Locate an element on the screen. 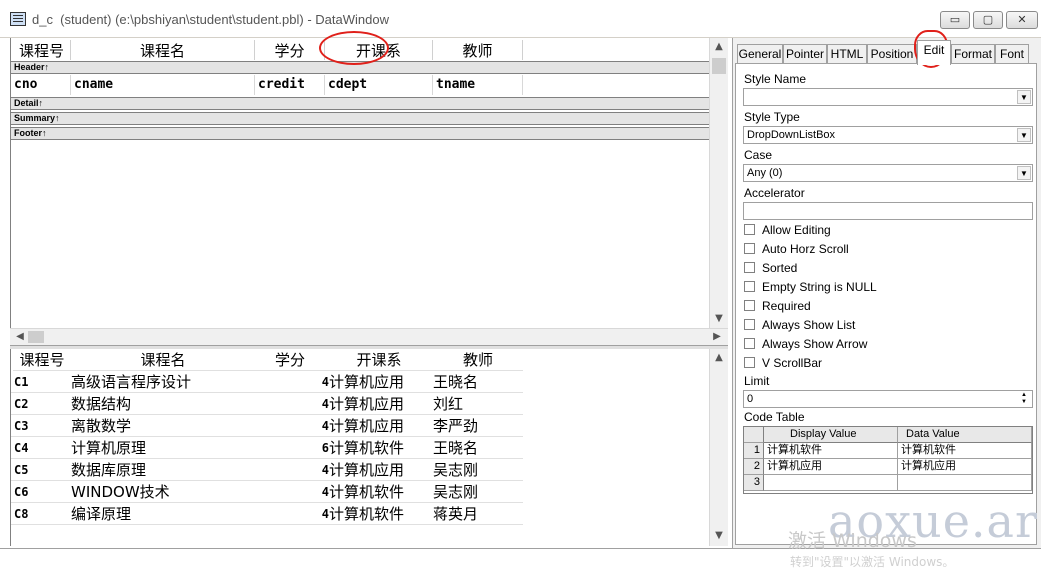 This screenshot has width=1041, height=580. table-row: C5 数据库原理 4 计算机应用 吴志刚 is located at coordinates (267, 470).